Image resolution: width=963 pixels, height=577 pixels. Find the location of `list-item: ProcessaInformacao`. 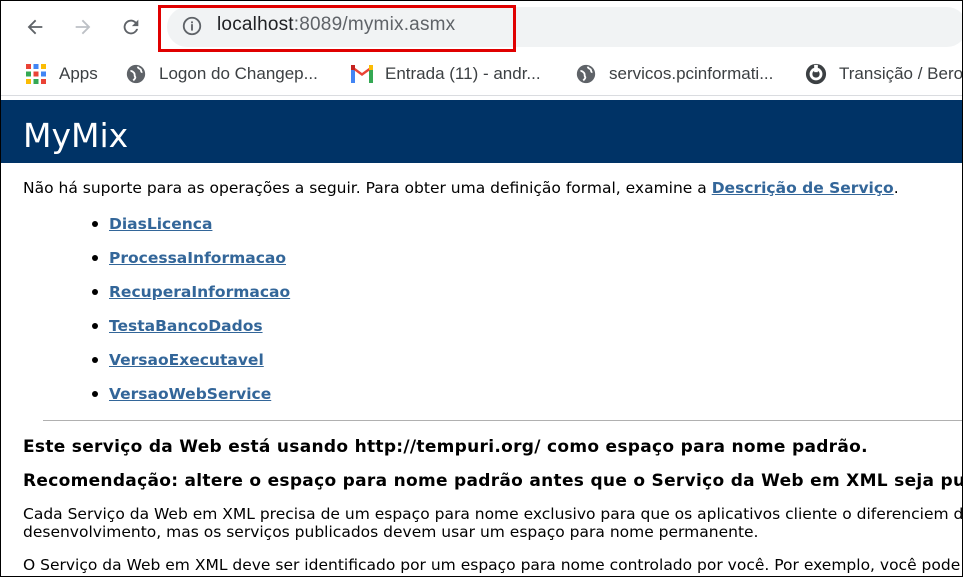

list-item: ProcessaInformacao is located at coordinates (191, 266).